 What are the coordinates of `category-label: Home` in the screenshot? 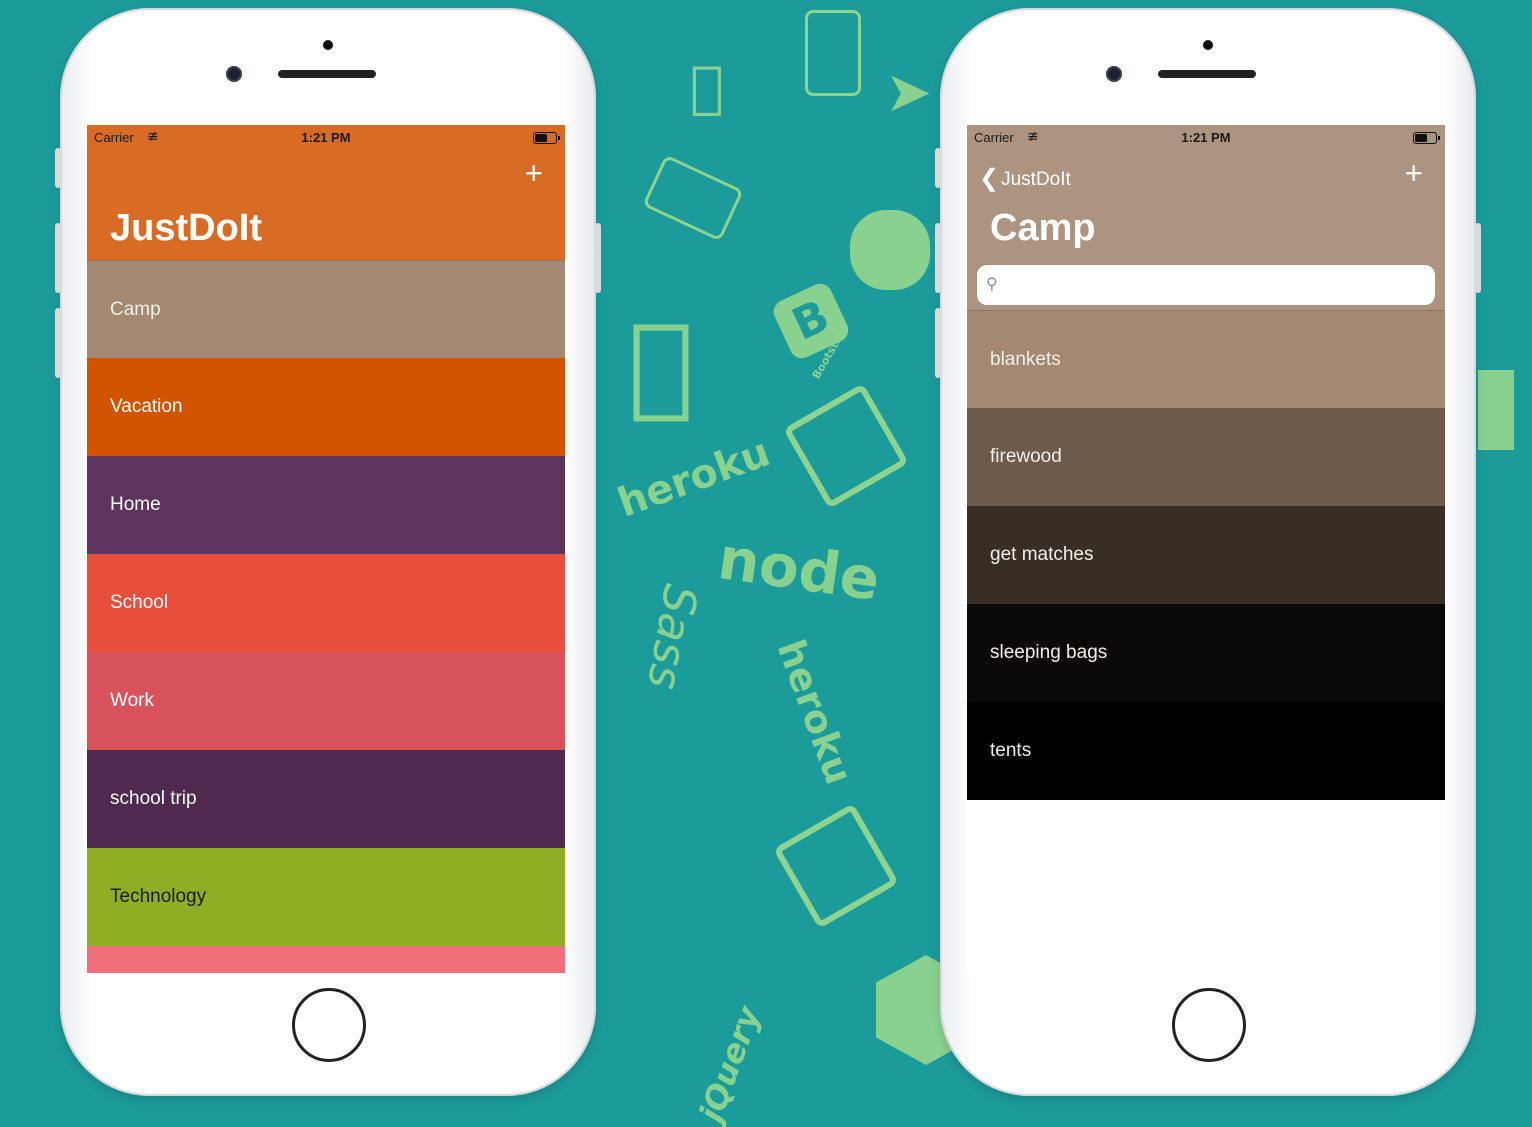 It's located at (135, 504).